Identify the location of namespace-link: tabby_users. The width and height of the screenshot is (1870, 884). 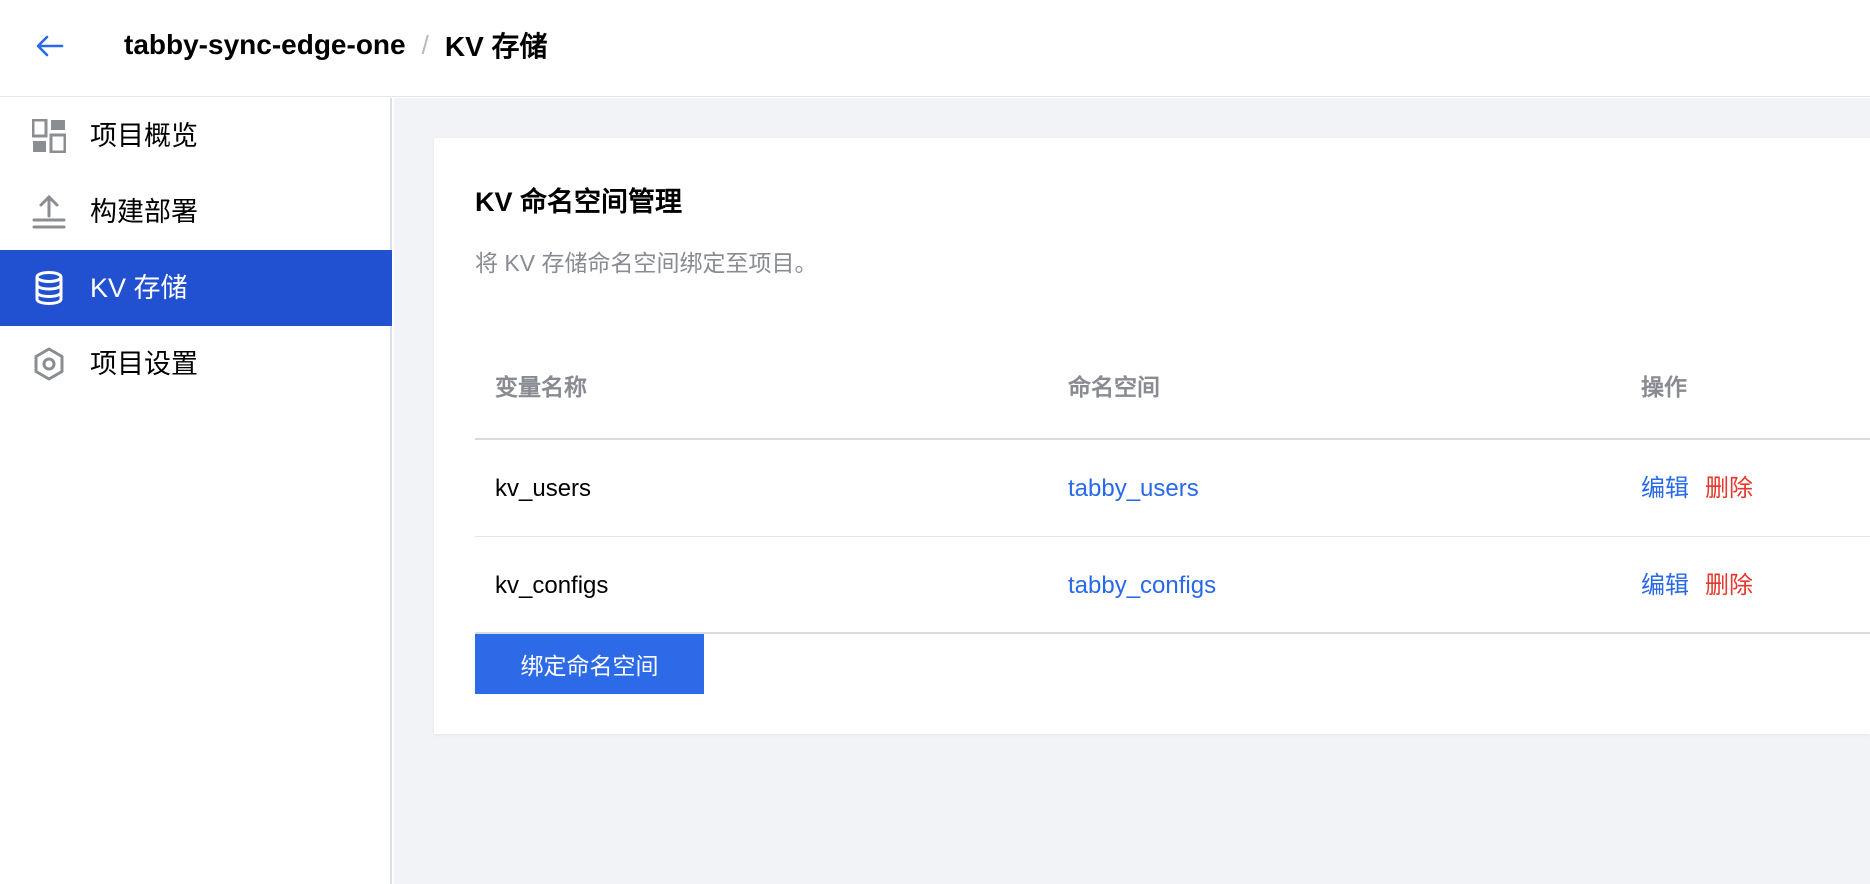
(1133, 488).